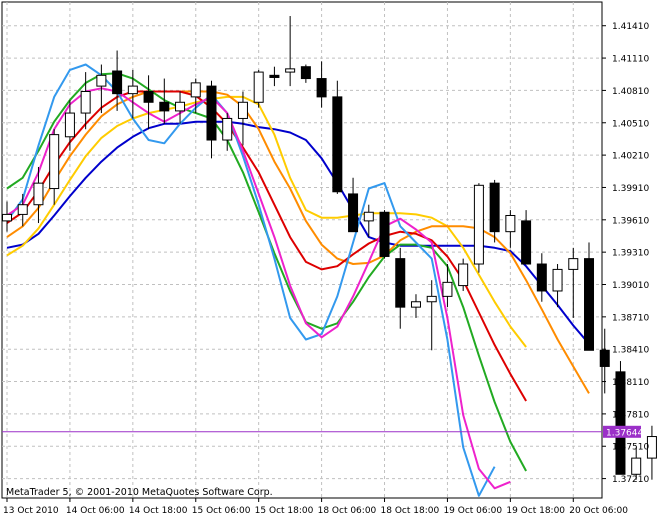  Describe the element at coordinates (95, 511) in the screenshot. I see `x-tick-label: 14 Oct 06:00` at that location.